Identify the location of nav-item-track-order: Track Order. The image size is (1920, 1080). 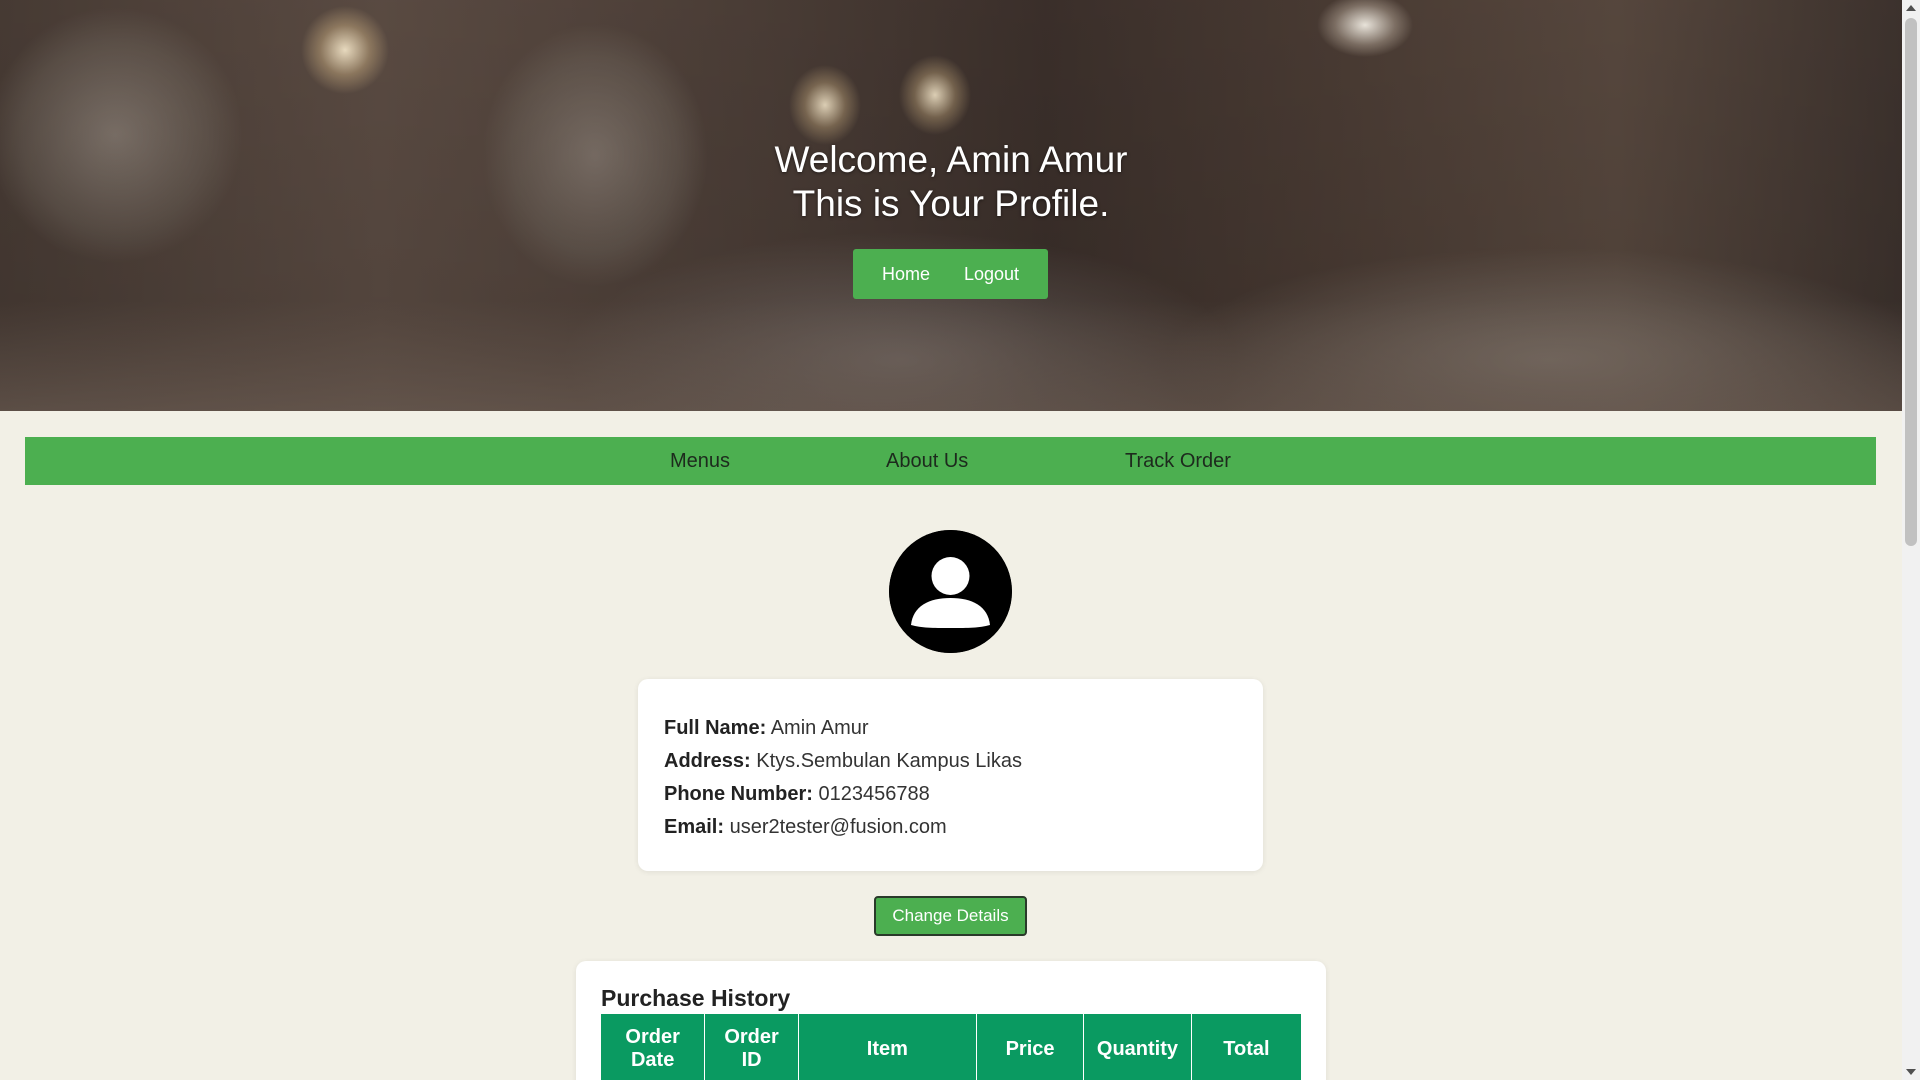
(1178, 461).